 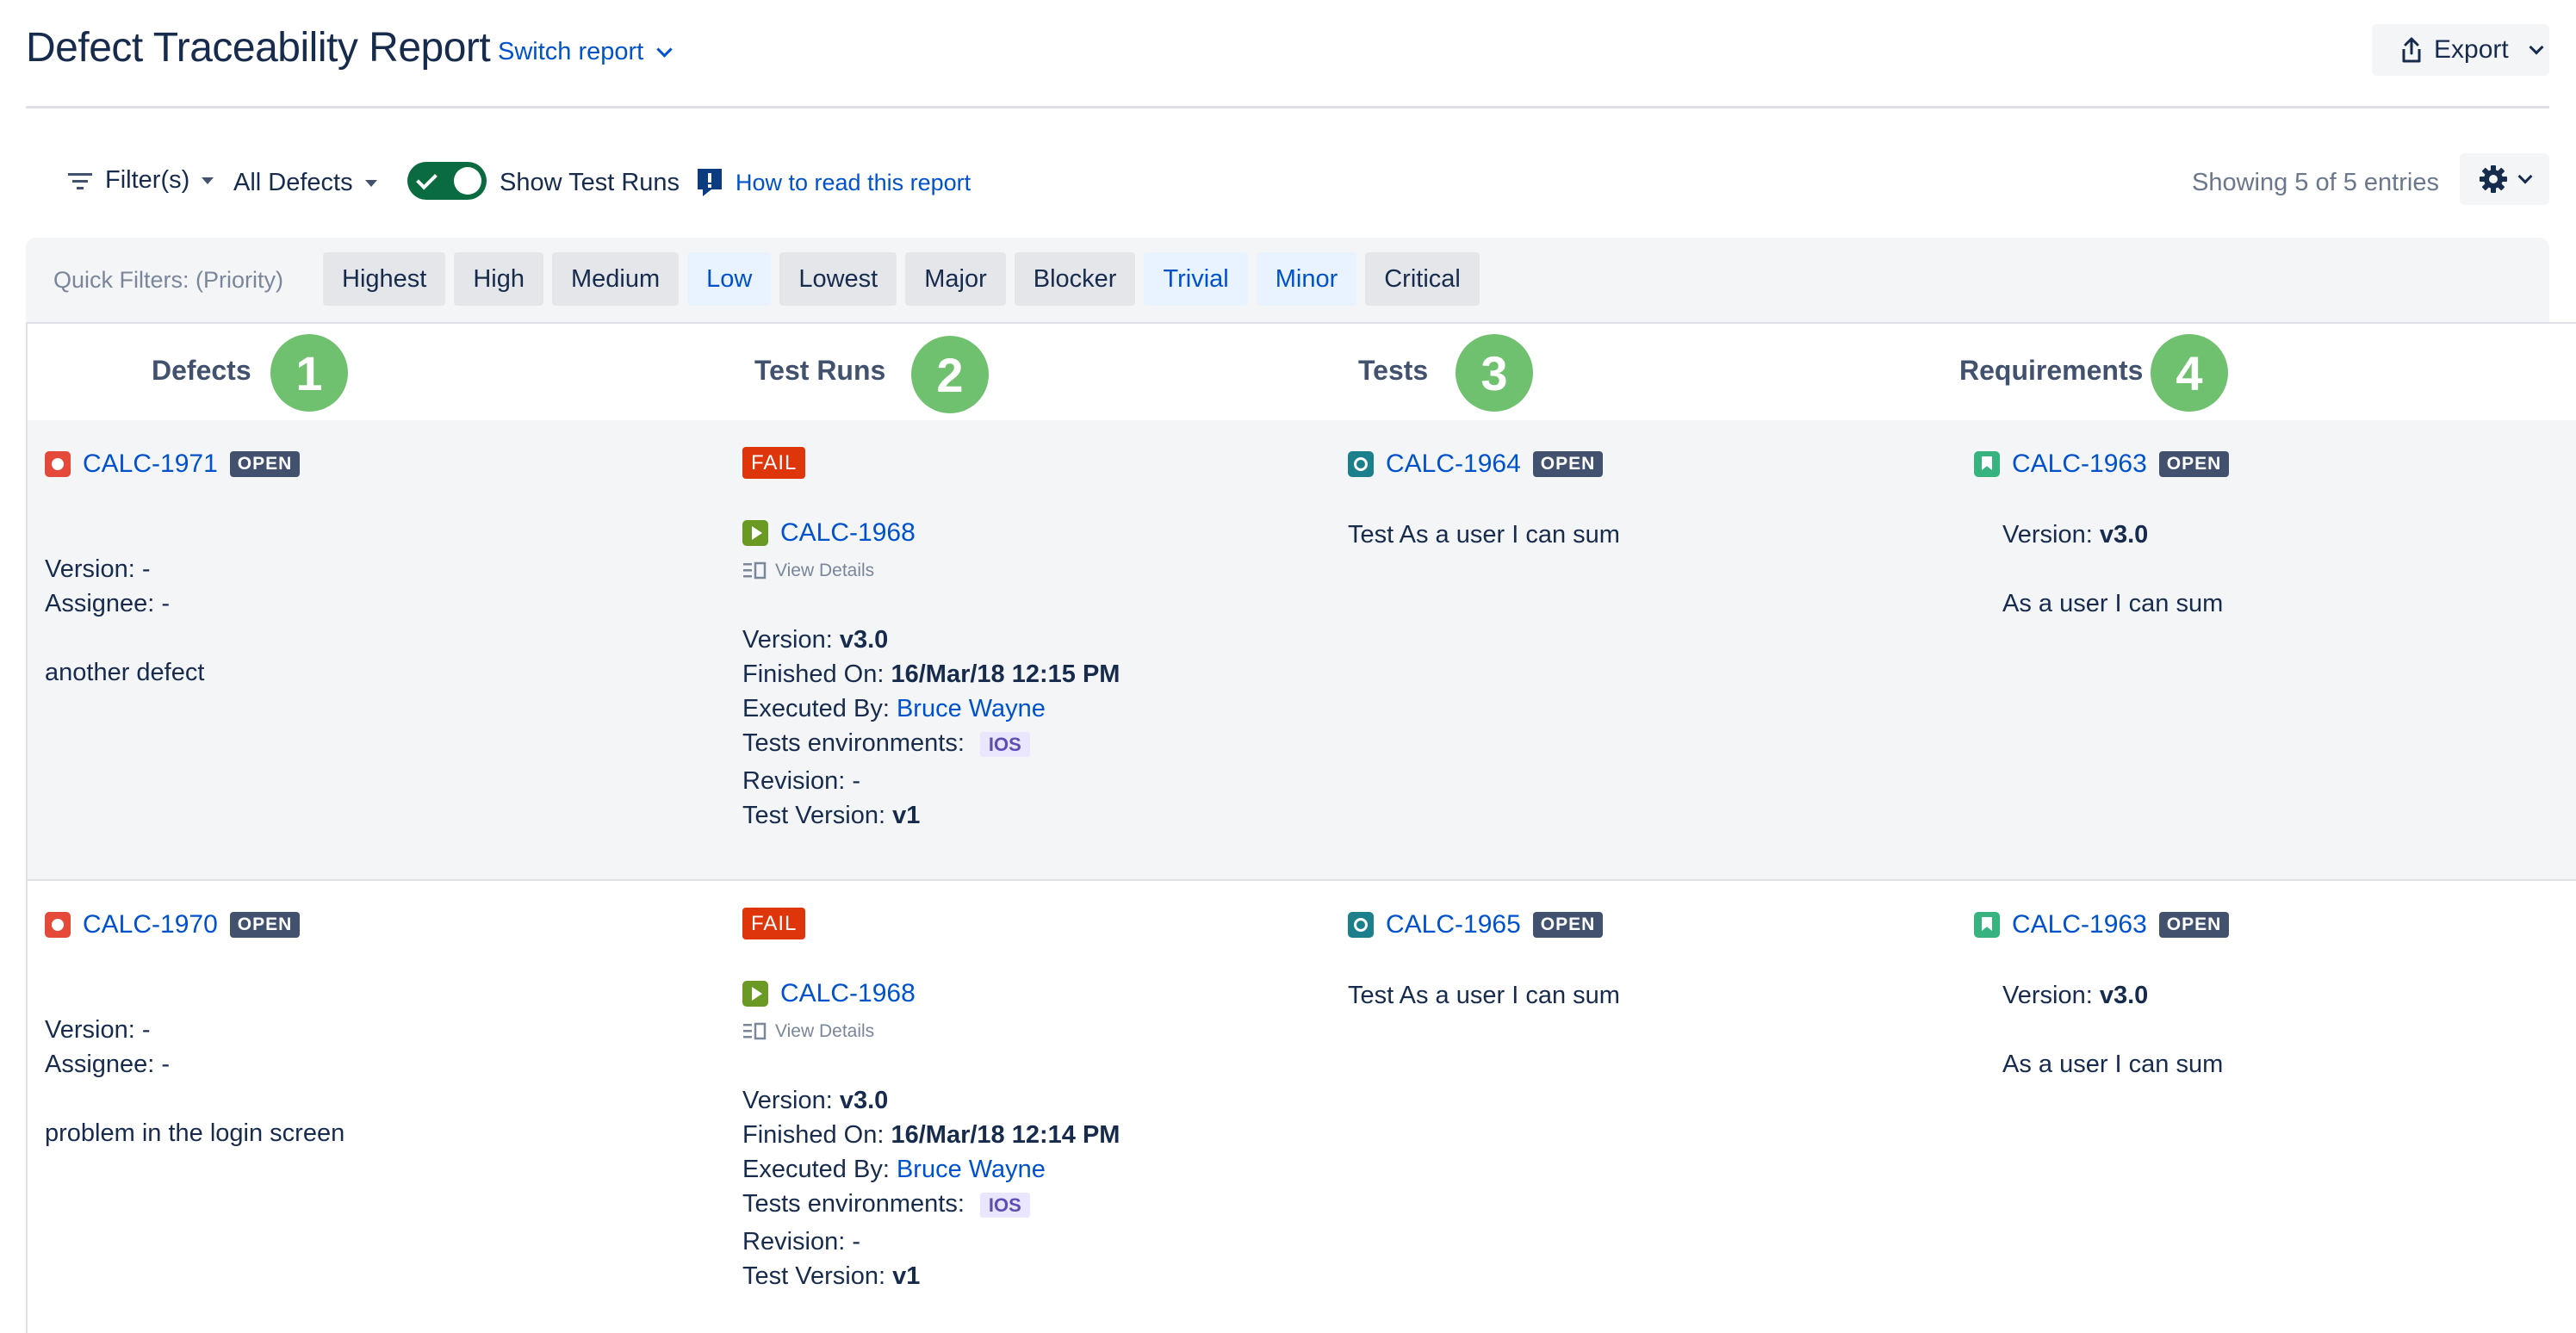 What do you see at coordinates (838, 279) in the screenshot?
I see `quick-filter-lowest: Lowest` at bounding box center [838, 279].